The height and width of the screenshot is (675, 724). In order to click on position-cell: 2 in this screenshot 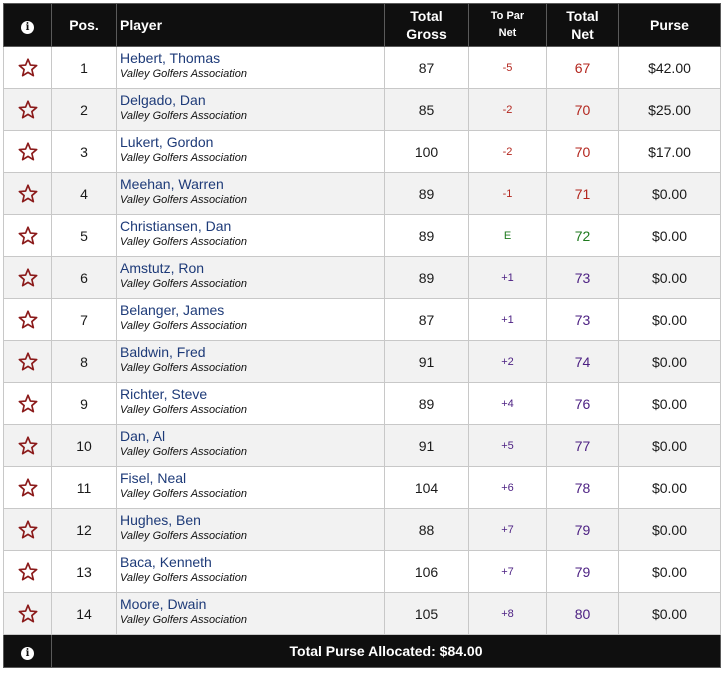, I will do `click(84, 109)`.